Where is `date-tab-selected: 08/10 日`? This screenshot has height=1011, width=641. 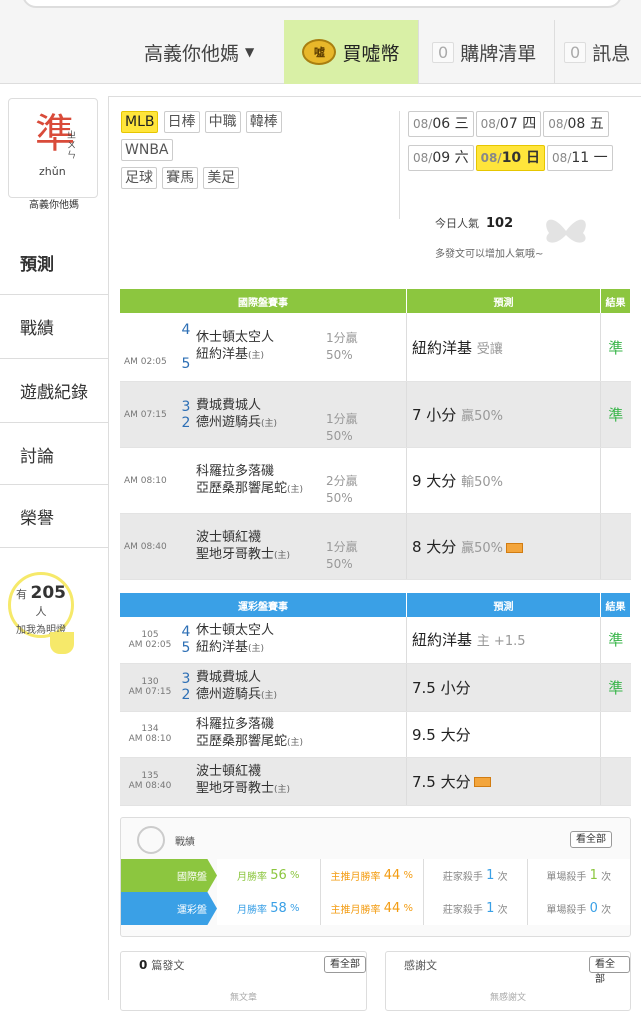
date-tab-selected: 08/10 日 is located at coordinates (510, 158).